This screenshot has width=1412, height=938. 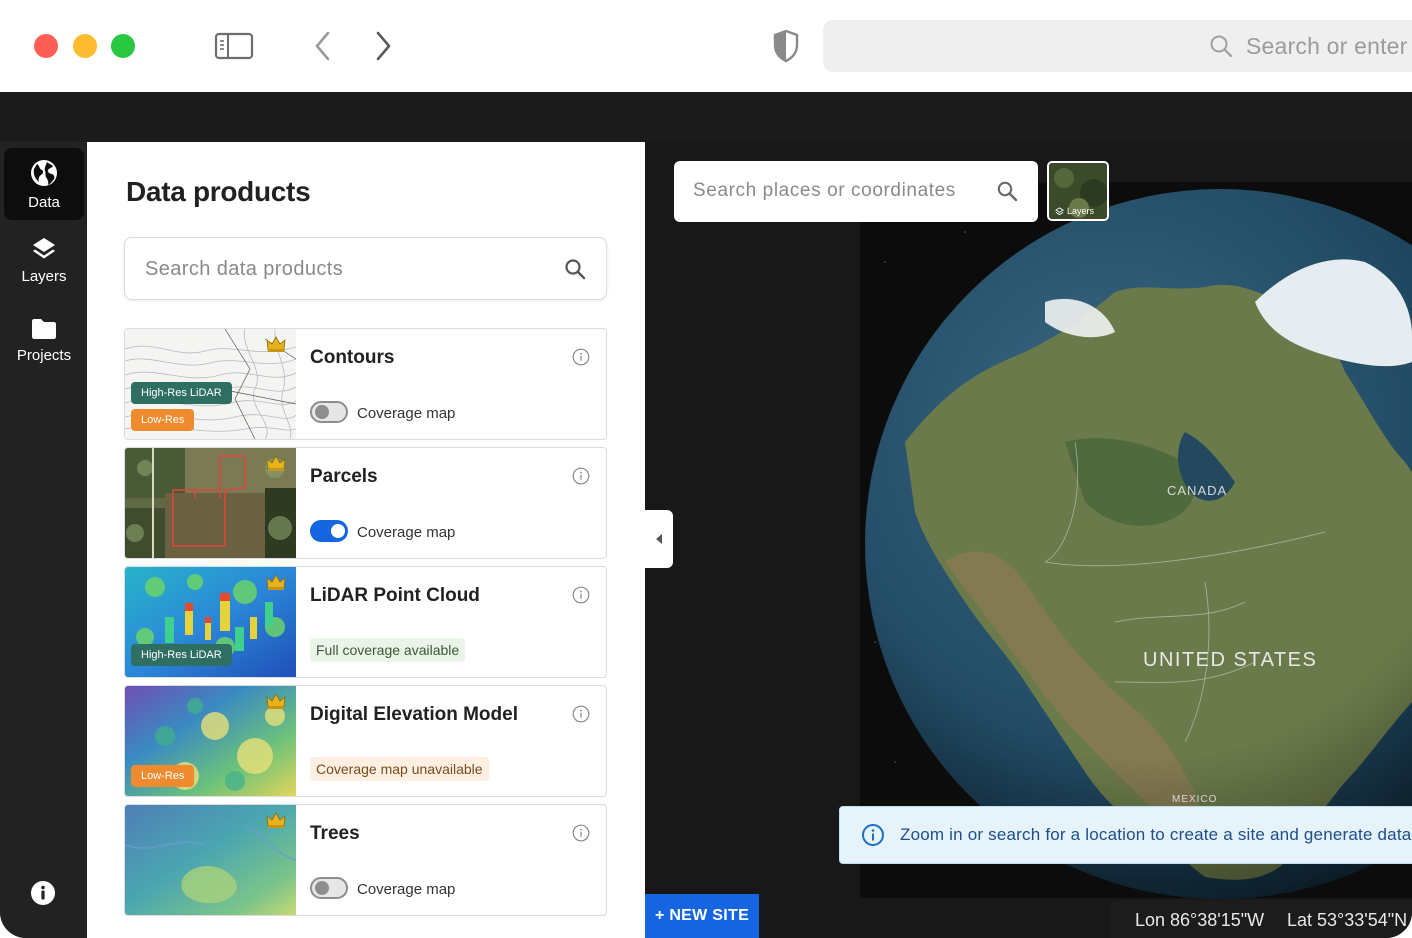 What do you see at coordinates (1327, 46) in the screenshot?
I see `address-bar-placeholder: Search or enter` at bounding box center [1327, 46].